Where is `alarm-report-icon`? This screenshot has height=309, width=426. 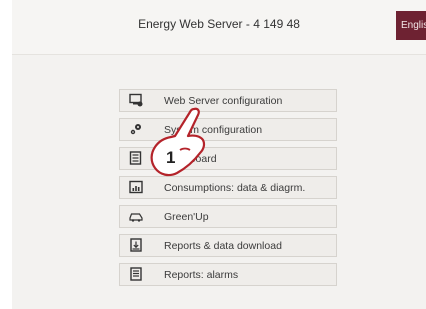 alarm-report-icon is located at coordinates (136, 274).